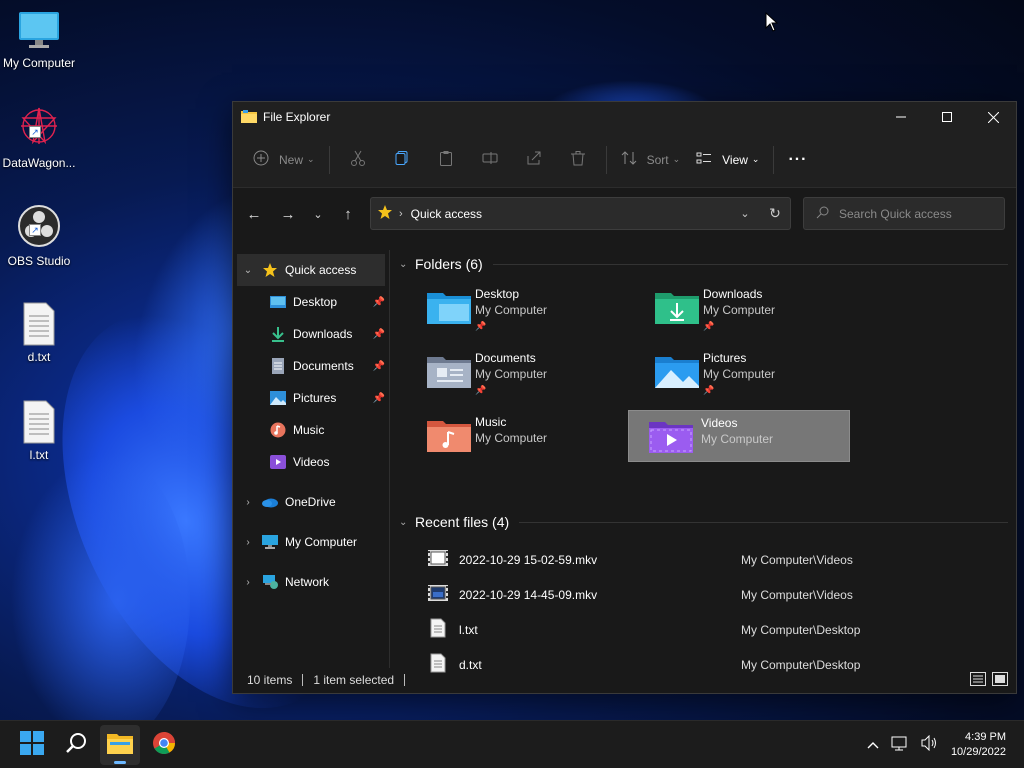  I want to click on folder-tile-music: Music My Computer, so click(502, 436).